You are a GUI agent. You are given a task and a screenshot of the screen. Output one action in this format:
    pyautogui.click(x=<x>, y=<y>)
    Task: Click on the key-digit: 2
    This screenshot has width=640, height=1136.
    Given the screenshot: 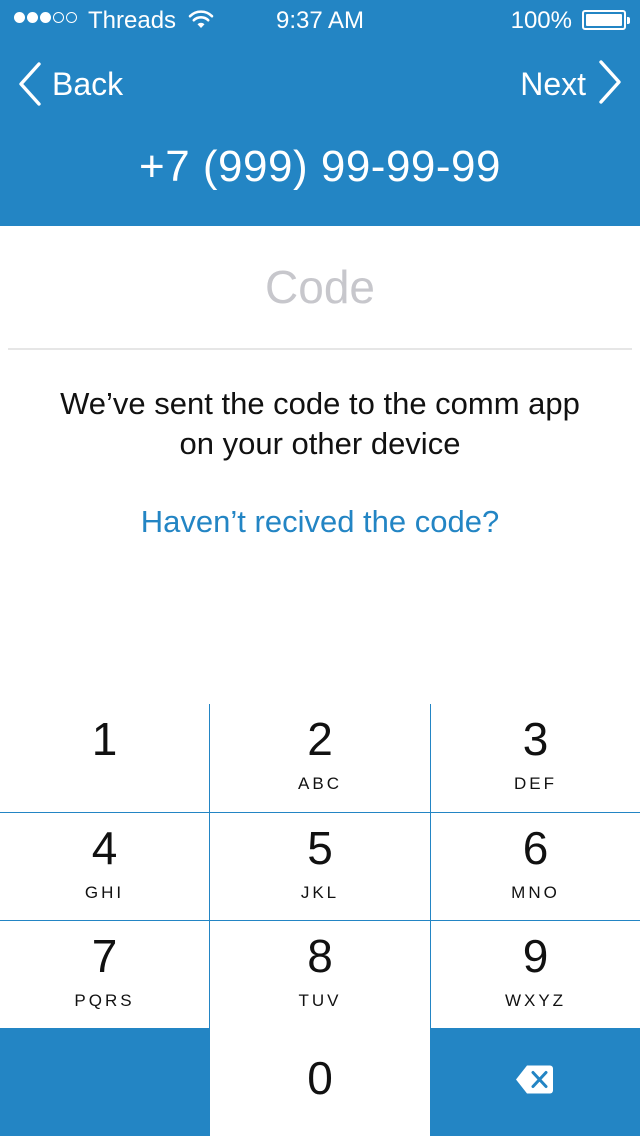 What is the action you would take?
    pyautogui.click(x=320, y=739)
    